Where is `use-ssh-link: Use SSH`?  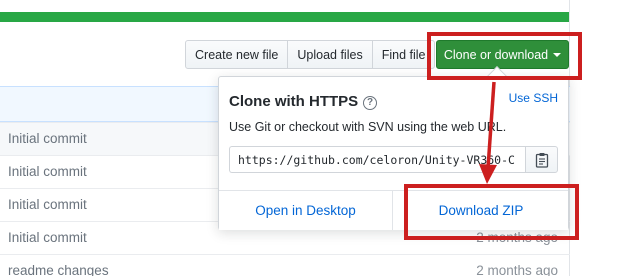
use-ssh-link: Use SSH is located at coordinates (533, 98).